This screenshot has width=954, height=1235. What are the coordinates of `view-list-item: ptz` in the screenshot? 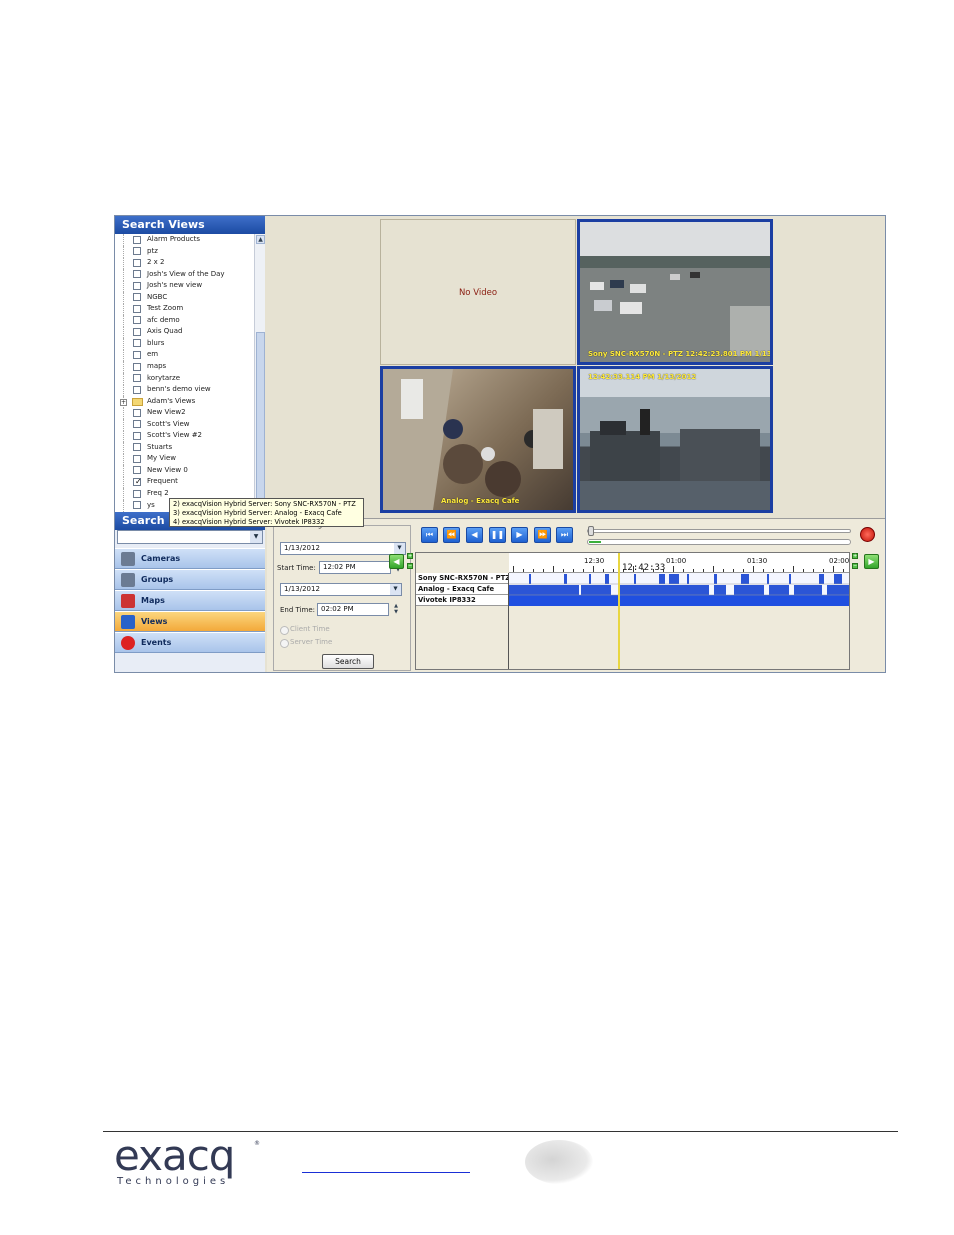 It's located at (190, 251).